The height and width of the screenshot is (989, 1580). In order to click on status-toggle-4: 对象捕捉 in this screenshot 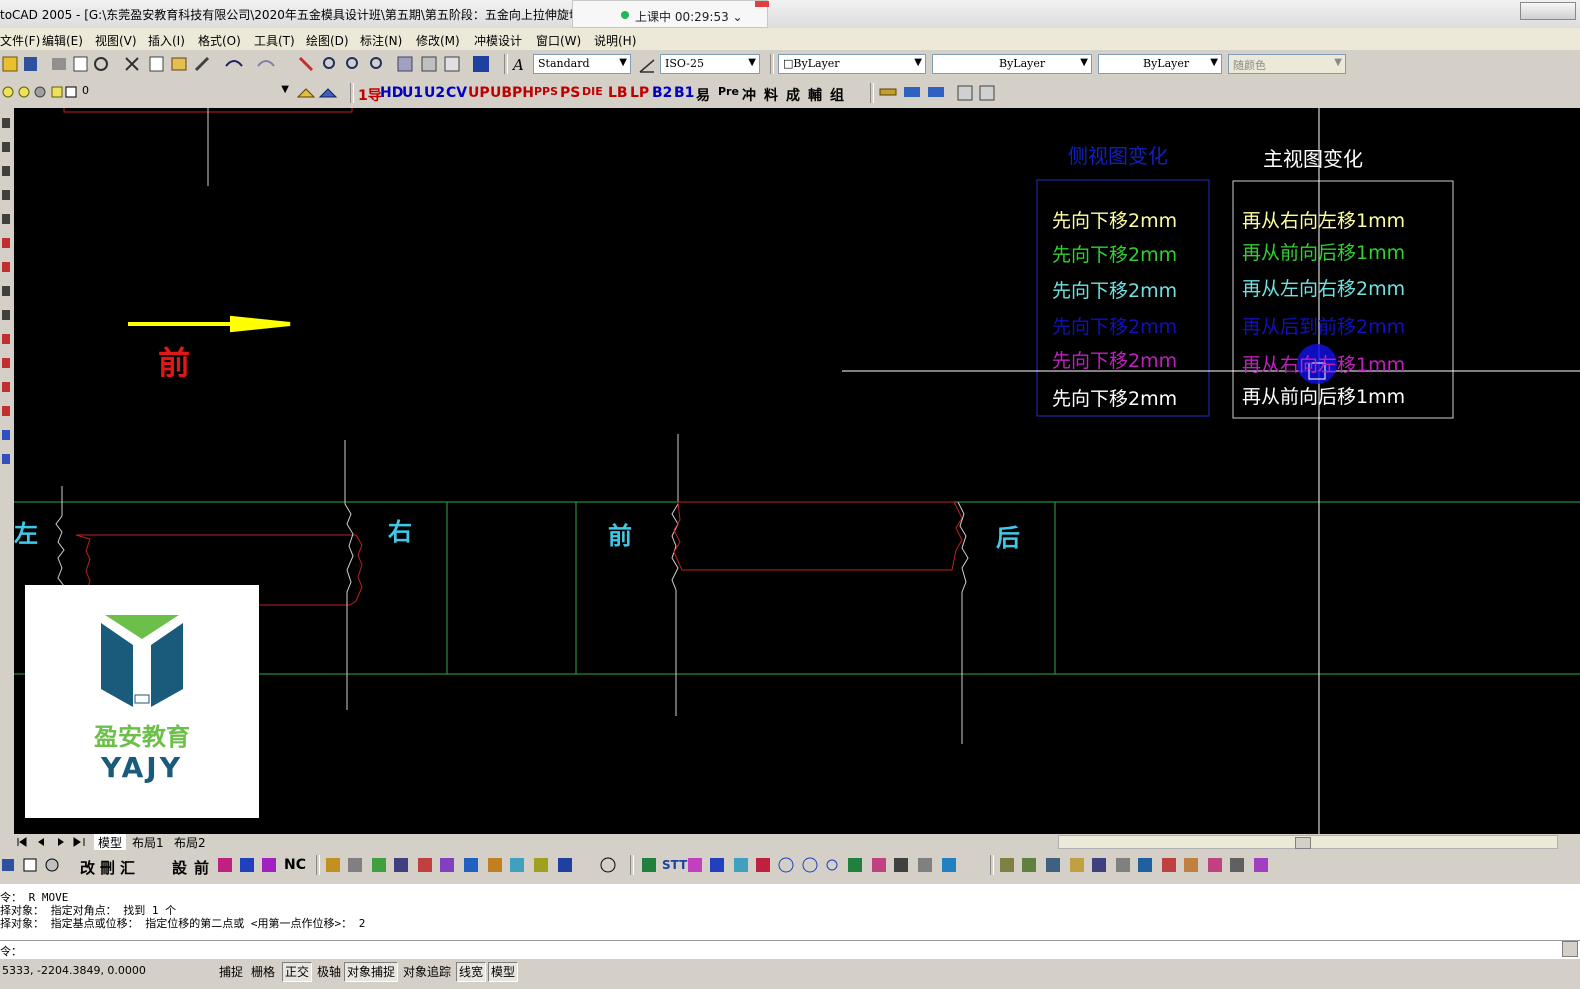, I will do `click(371, 972)`.